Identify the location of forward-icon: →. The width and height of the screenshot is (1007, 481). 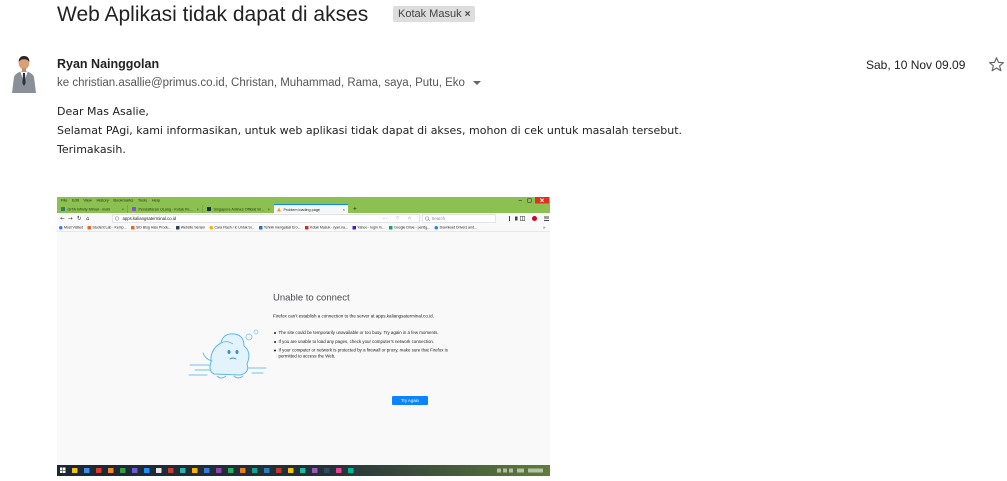
(70, 218).